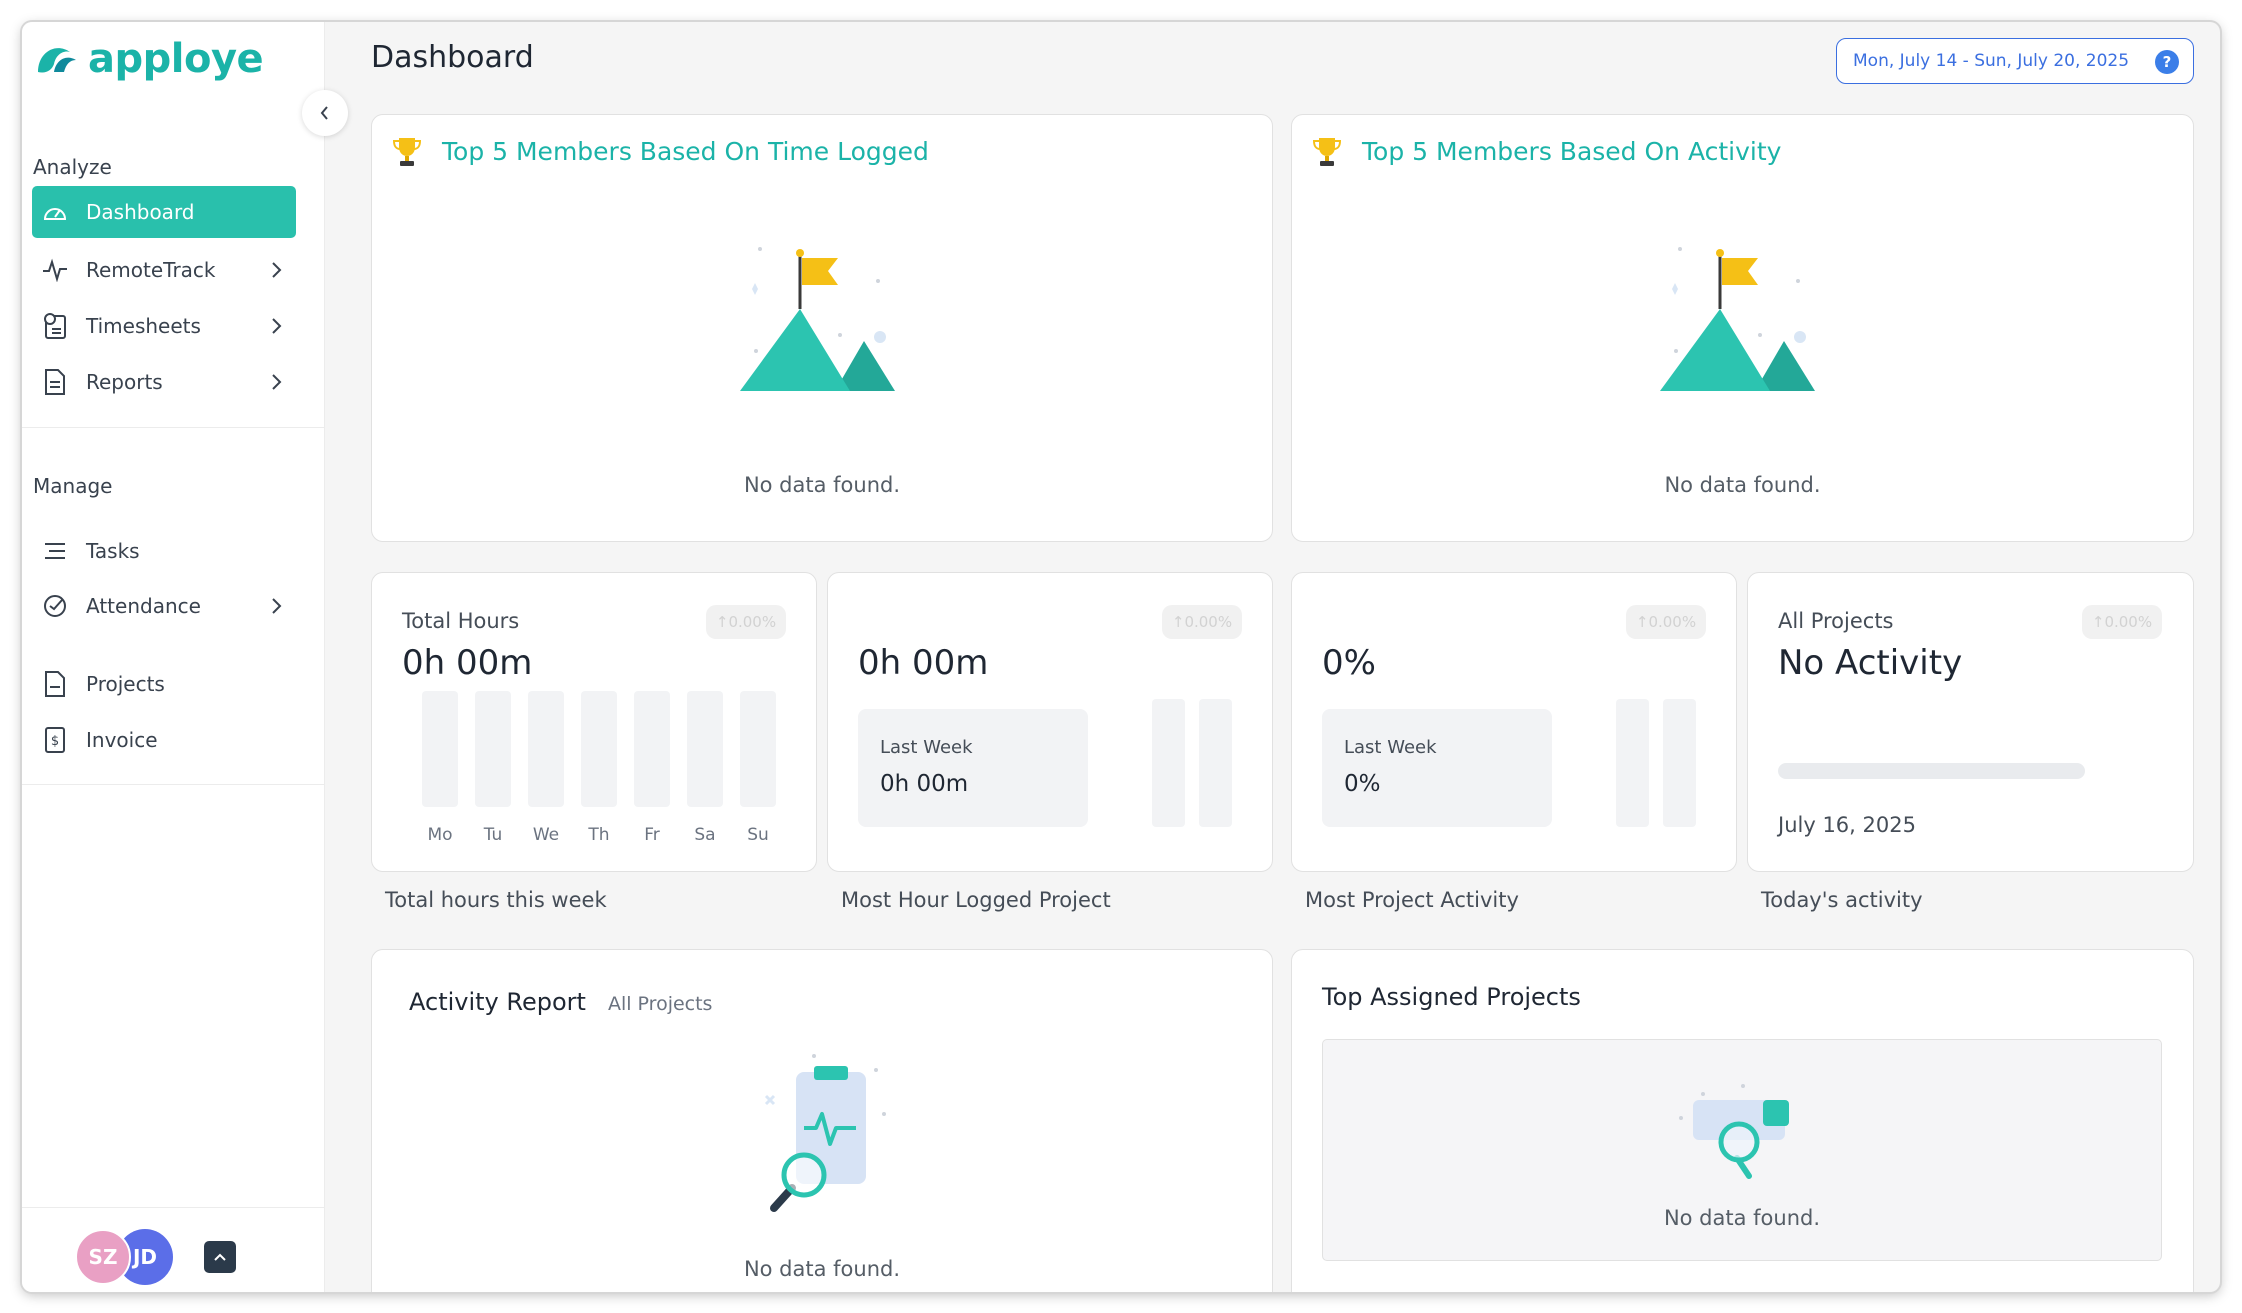 The image size is (2242, 1313). What do you see at coordinates (57, 60) in the screenshot?
I see `logo-icon` at bounding box center [57, 60].